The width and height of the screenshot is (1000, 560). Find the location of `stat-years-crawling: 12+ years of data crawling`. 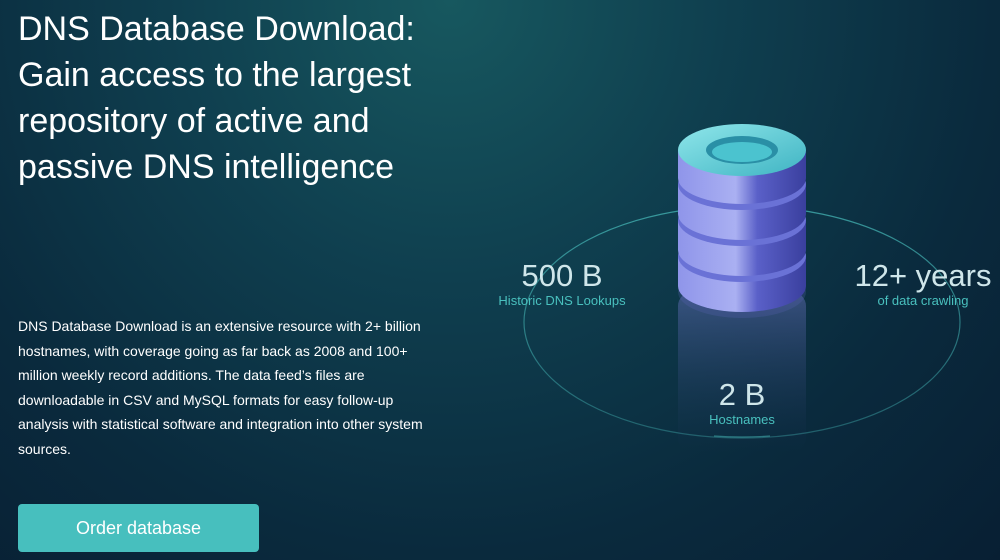

stat-years-crawling: 12+ years of data crawling is located at coordinates (923, 284).